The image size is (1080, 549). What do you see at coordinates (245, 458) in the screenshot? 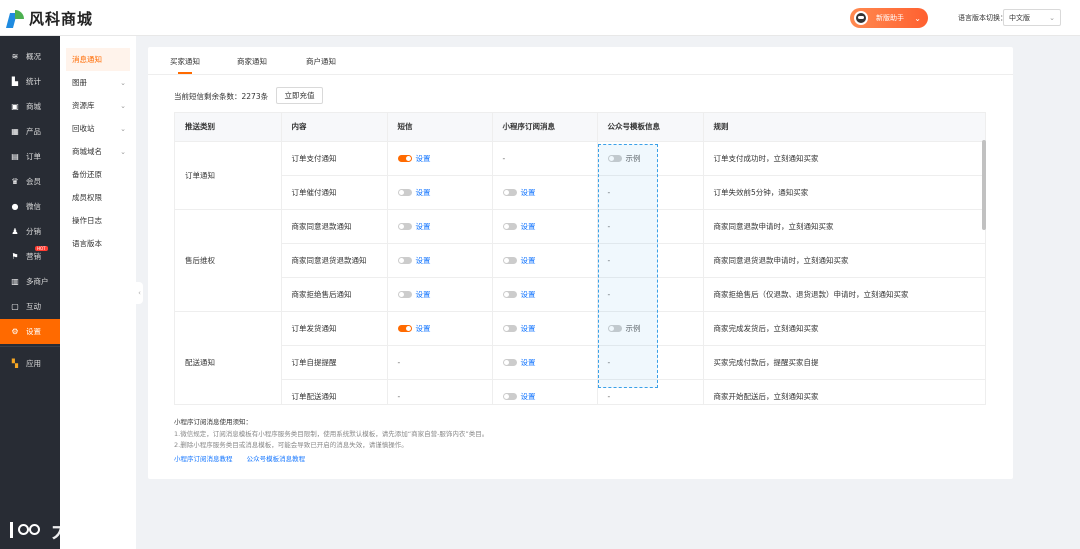
I see `tutorial-links: 小程序订阅消息教程 公众号模板消息教程` at bounding box center [245, 458].